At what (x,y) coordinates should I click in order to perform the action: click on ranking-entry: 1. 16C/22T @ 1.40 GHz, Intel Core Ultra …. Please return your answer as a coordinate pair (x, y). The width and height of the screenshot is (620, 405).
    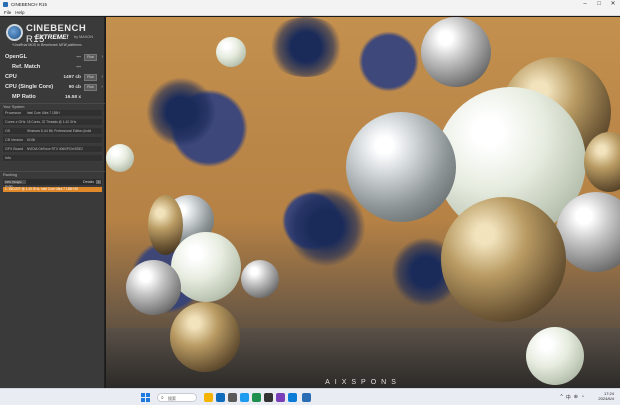
    Looking at the image, I should click on (52, 189).